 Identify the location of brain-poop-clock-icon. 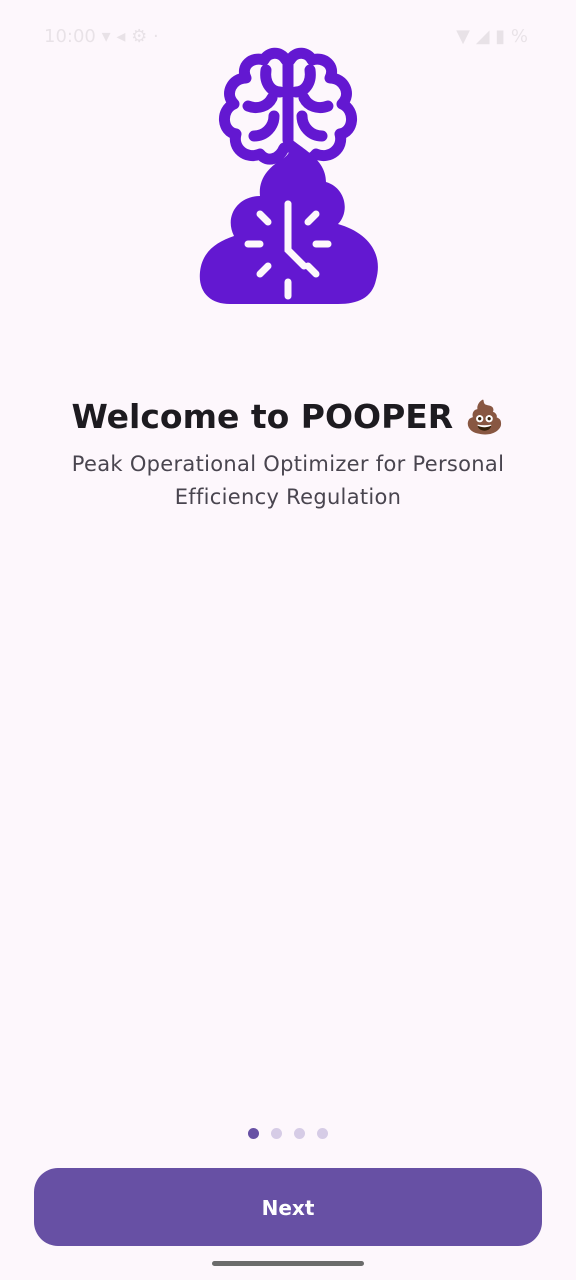
(288, 175).